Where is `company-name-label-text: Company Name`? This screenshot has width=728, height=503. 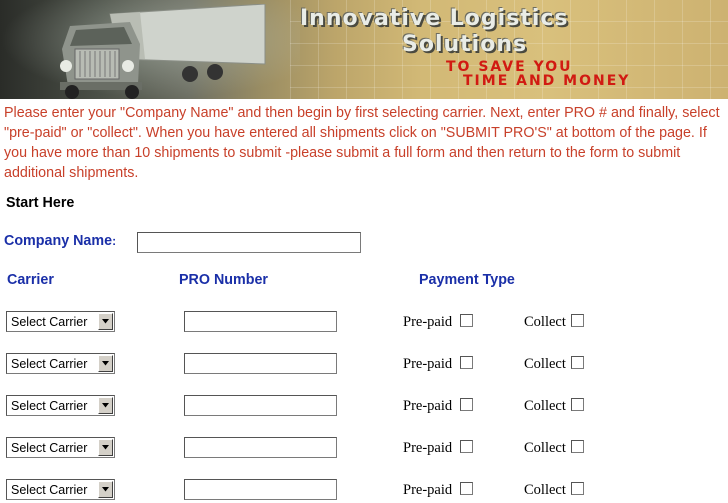 company-name-label-text: Company Name is located at coordinates (58, 241).